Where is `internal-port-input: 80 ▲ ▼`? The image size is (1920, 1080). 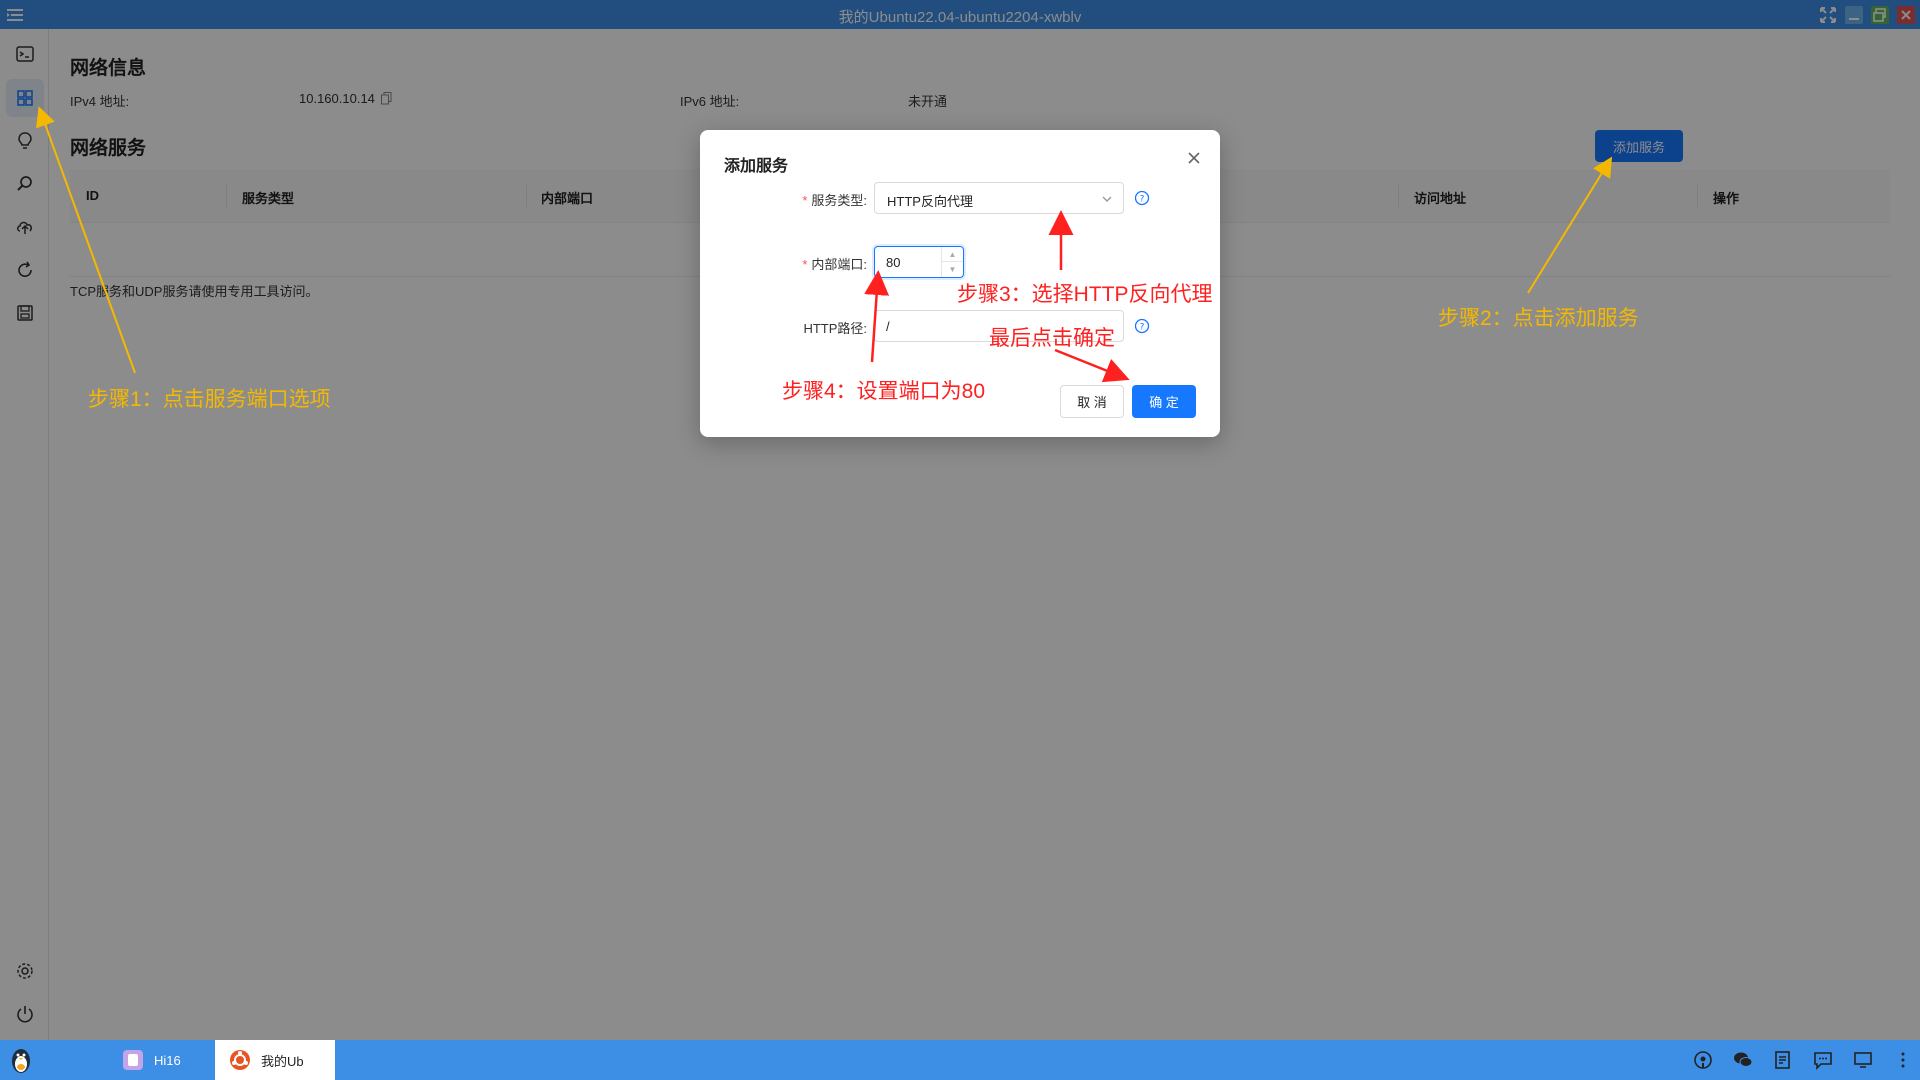 internal-port-input: 80 ▲ ▼ is located at coordinates (919, 262).